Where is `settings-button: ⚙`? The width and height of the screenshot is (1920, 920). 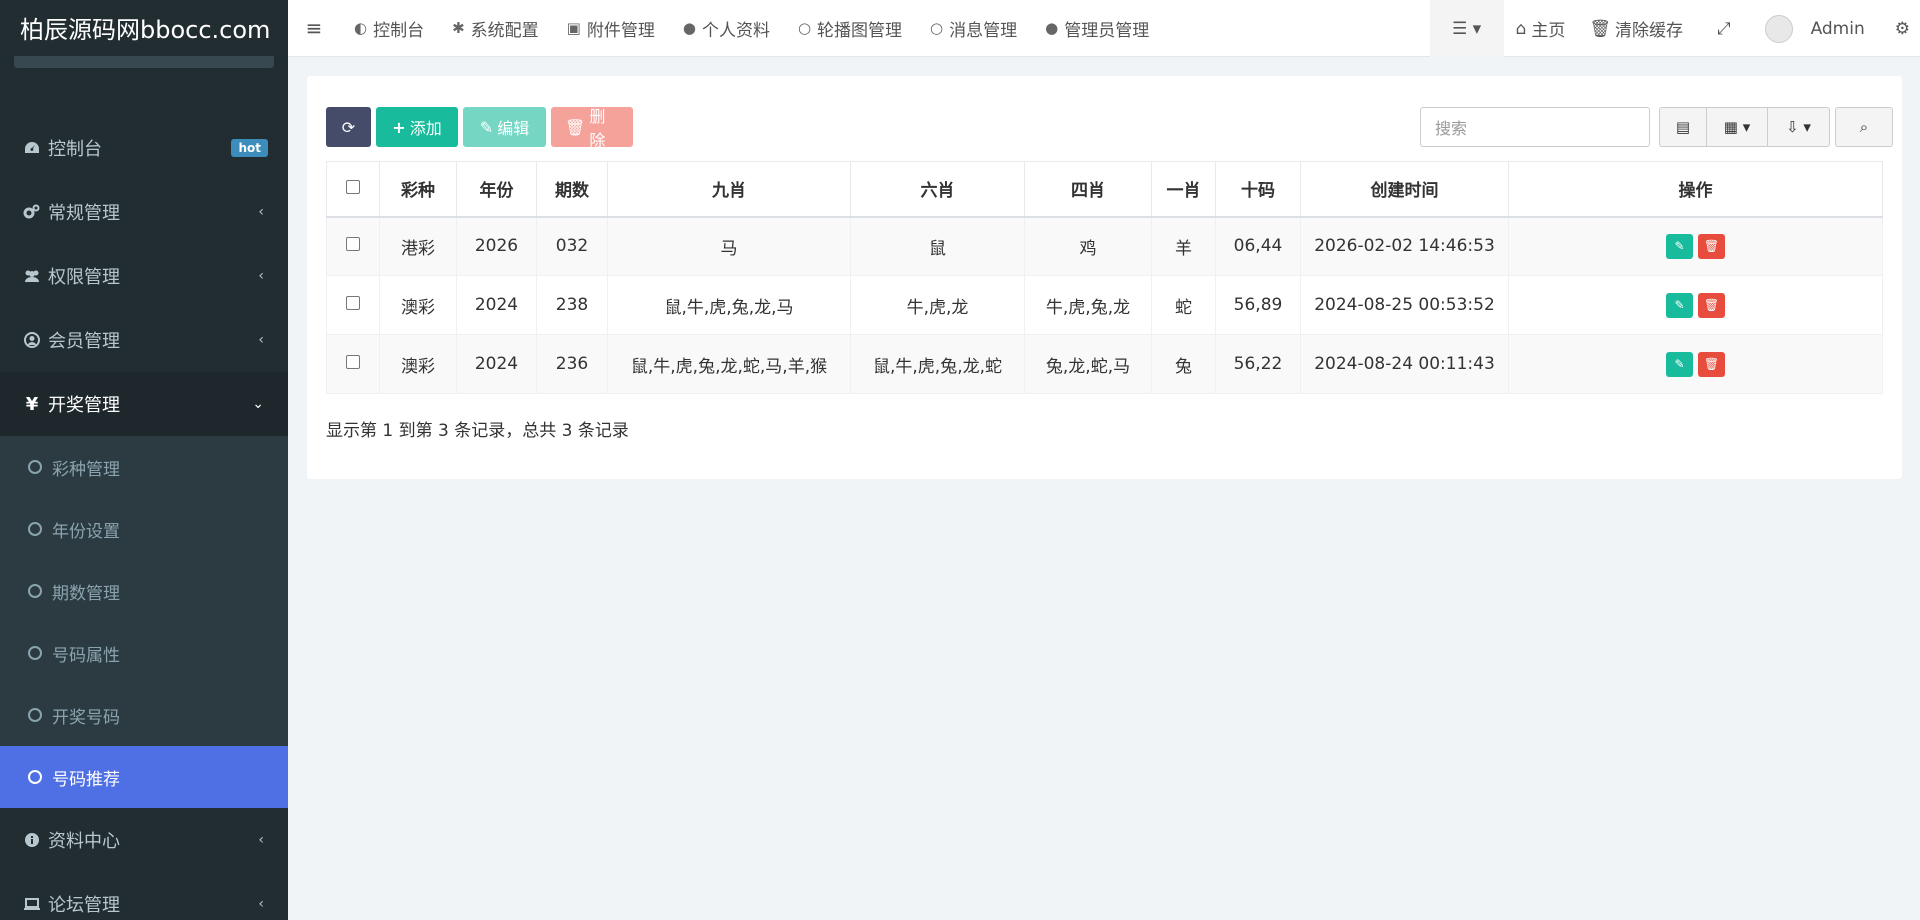 settings-button: ⚙ is located at coordinates (1898, 28).